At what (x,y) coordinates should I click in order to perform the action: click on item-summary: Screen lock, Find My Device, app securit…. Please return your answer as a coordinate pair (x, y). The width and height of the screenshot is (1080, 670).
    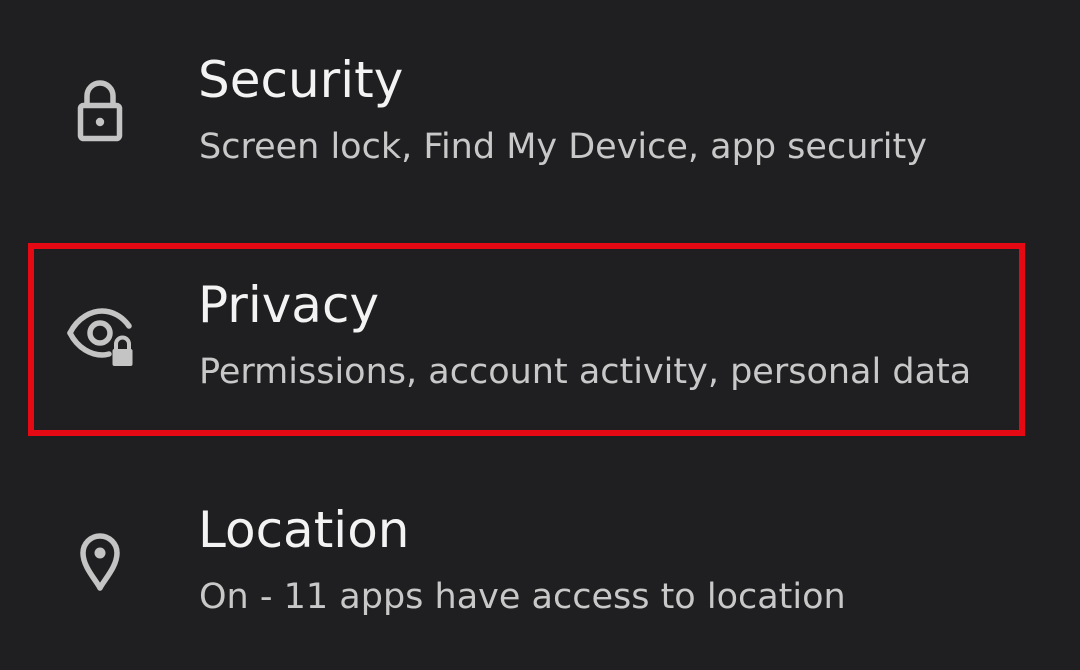
    Looking at the image, I should click on (563, 147).